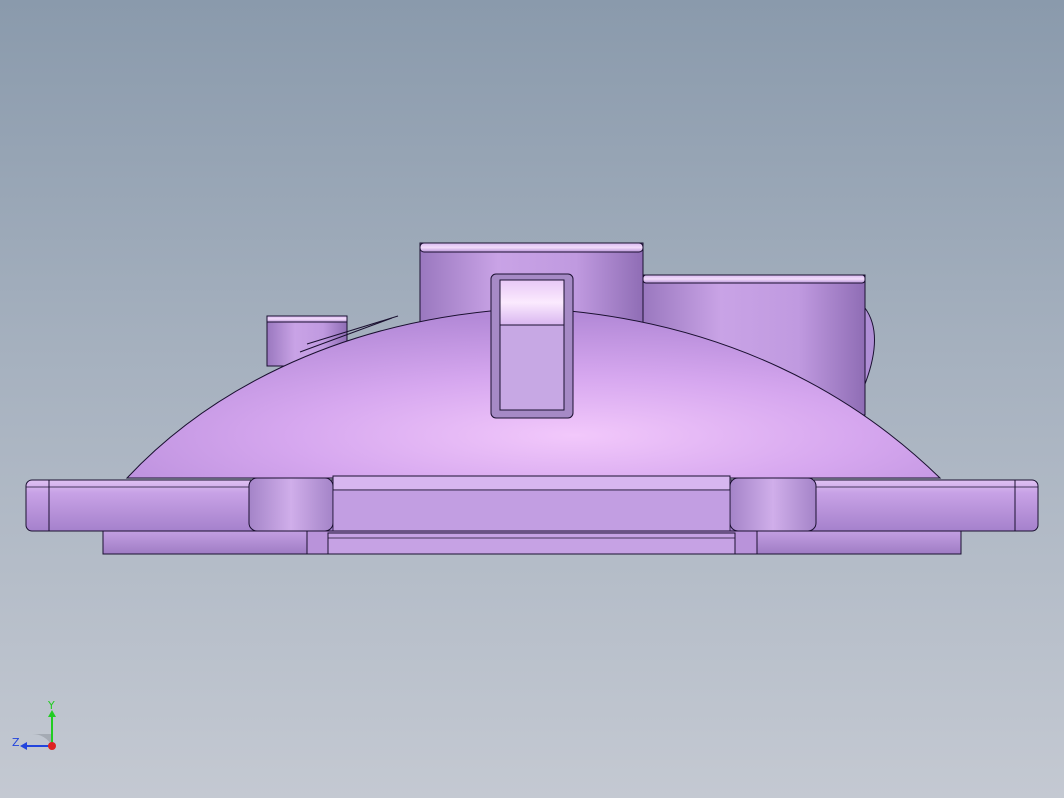 The width and height of the screenshot is (1064, 798). What do you see at coordinates (532, 542) in the screenshot?
I see `base-ring` at bounding box center [532, 542].